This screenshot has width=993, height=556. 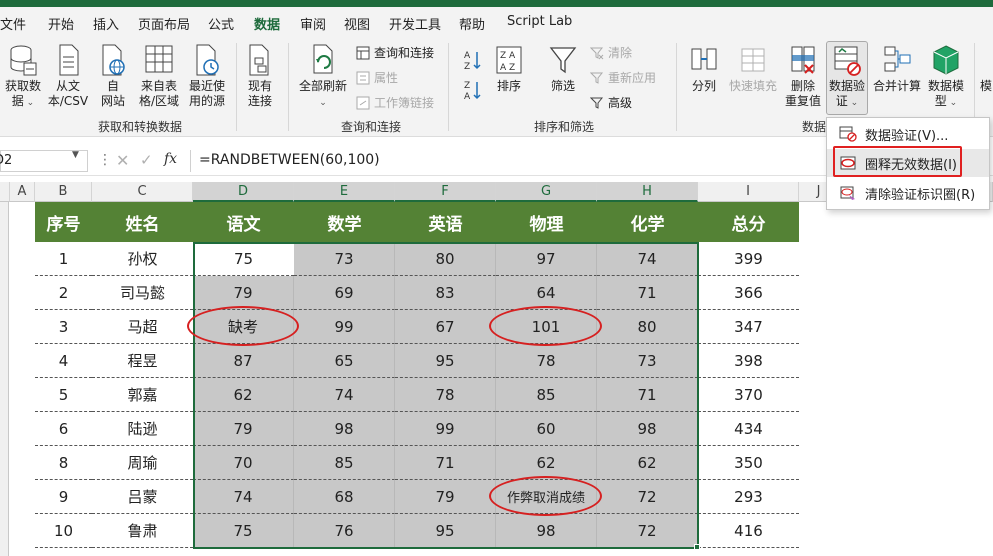 What do you see at coordinates (344, 327) in the screenshot?
I see `cell-math: 99` at bounding box center [344, 327].